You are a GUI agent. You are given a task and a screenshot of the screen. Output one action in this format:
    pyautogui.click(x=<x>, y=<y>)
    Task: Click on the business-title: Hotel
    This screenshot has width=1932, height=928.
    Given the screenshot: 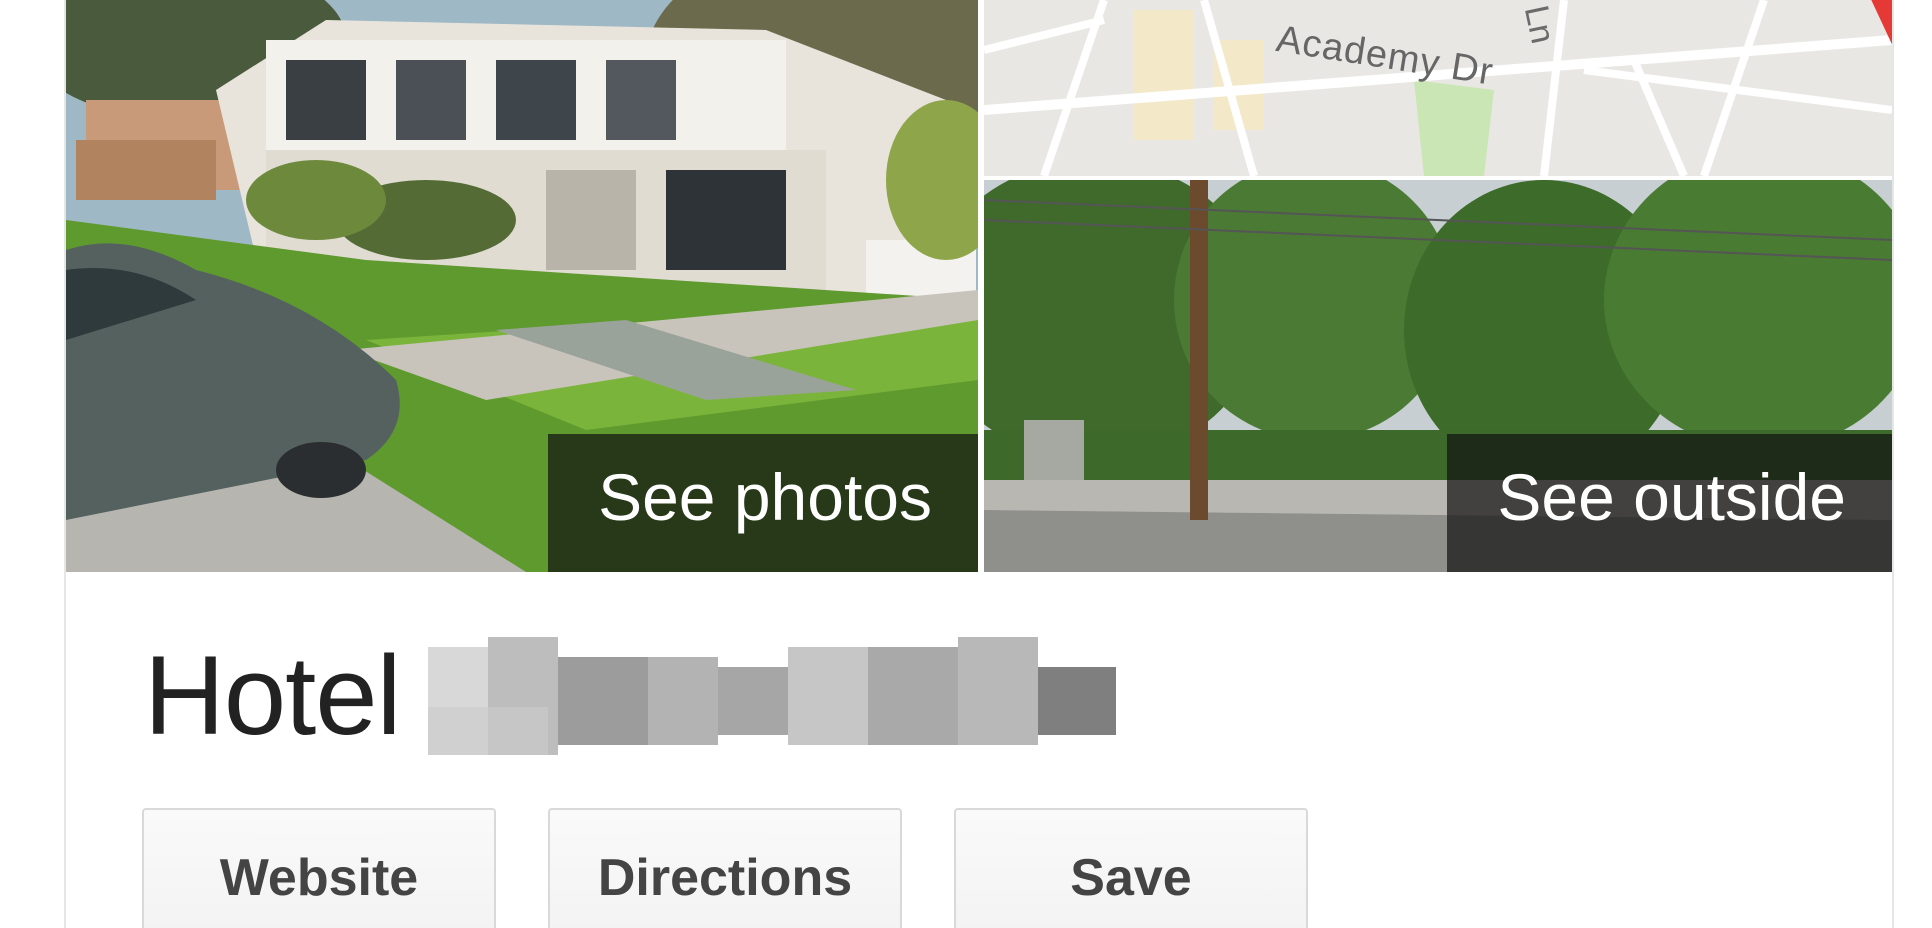 What is the action you would take?
    pyautogui.click(x=630, y=695)
    